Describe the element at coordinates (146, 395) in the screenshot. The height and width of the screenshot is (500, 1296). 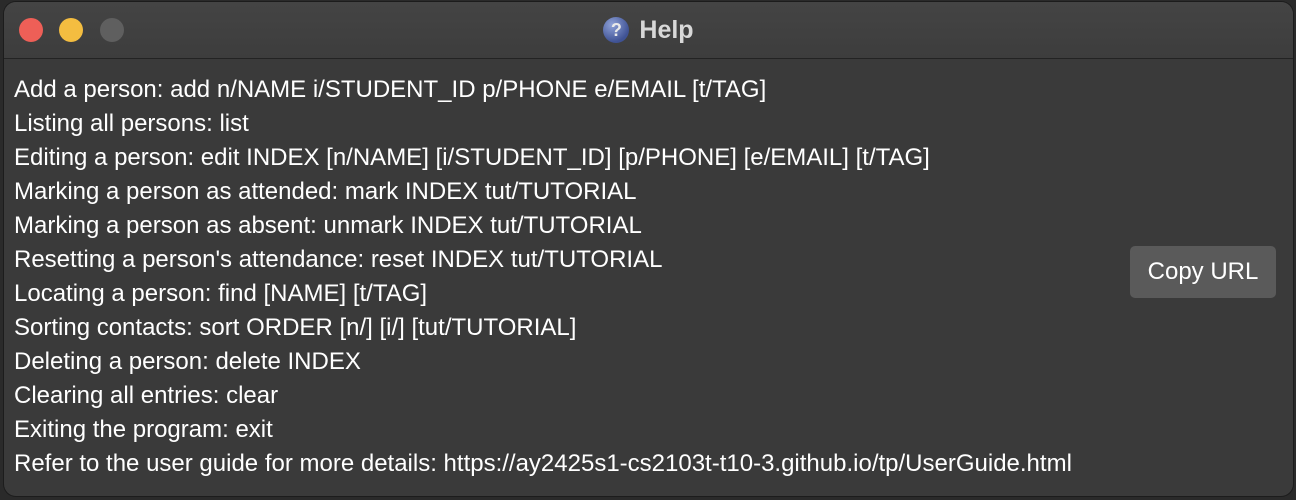
I see `help-line-clear: Clearing all entries: clear` at that location.